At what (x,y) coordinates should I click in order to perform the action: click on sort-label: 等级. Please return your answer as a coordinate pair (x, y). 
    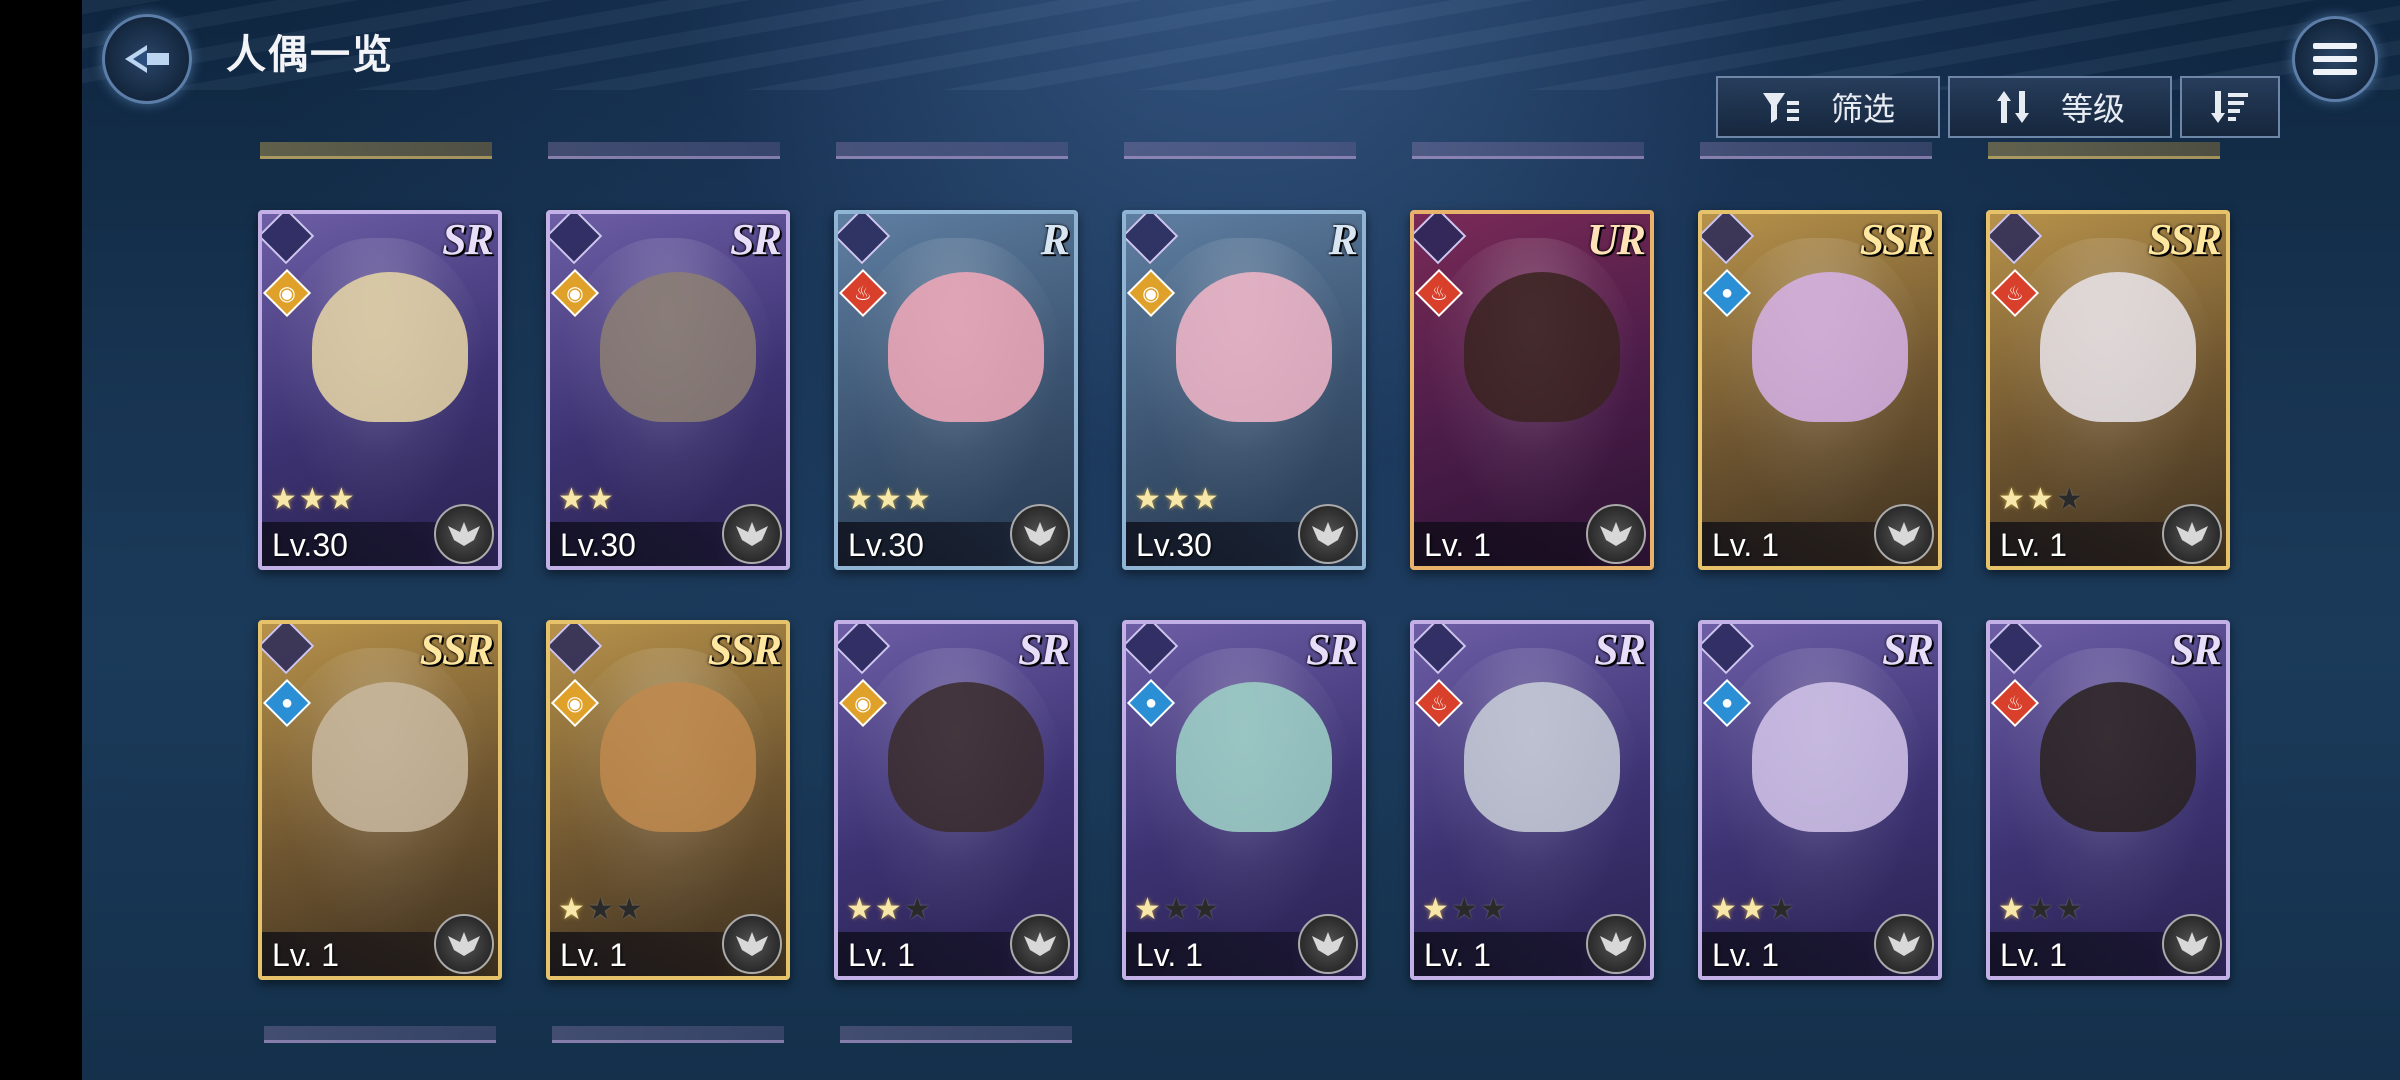
    Looking at the image, I should click on (2092, 109).